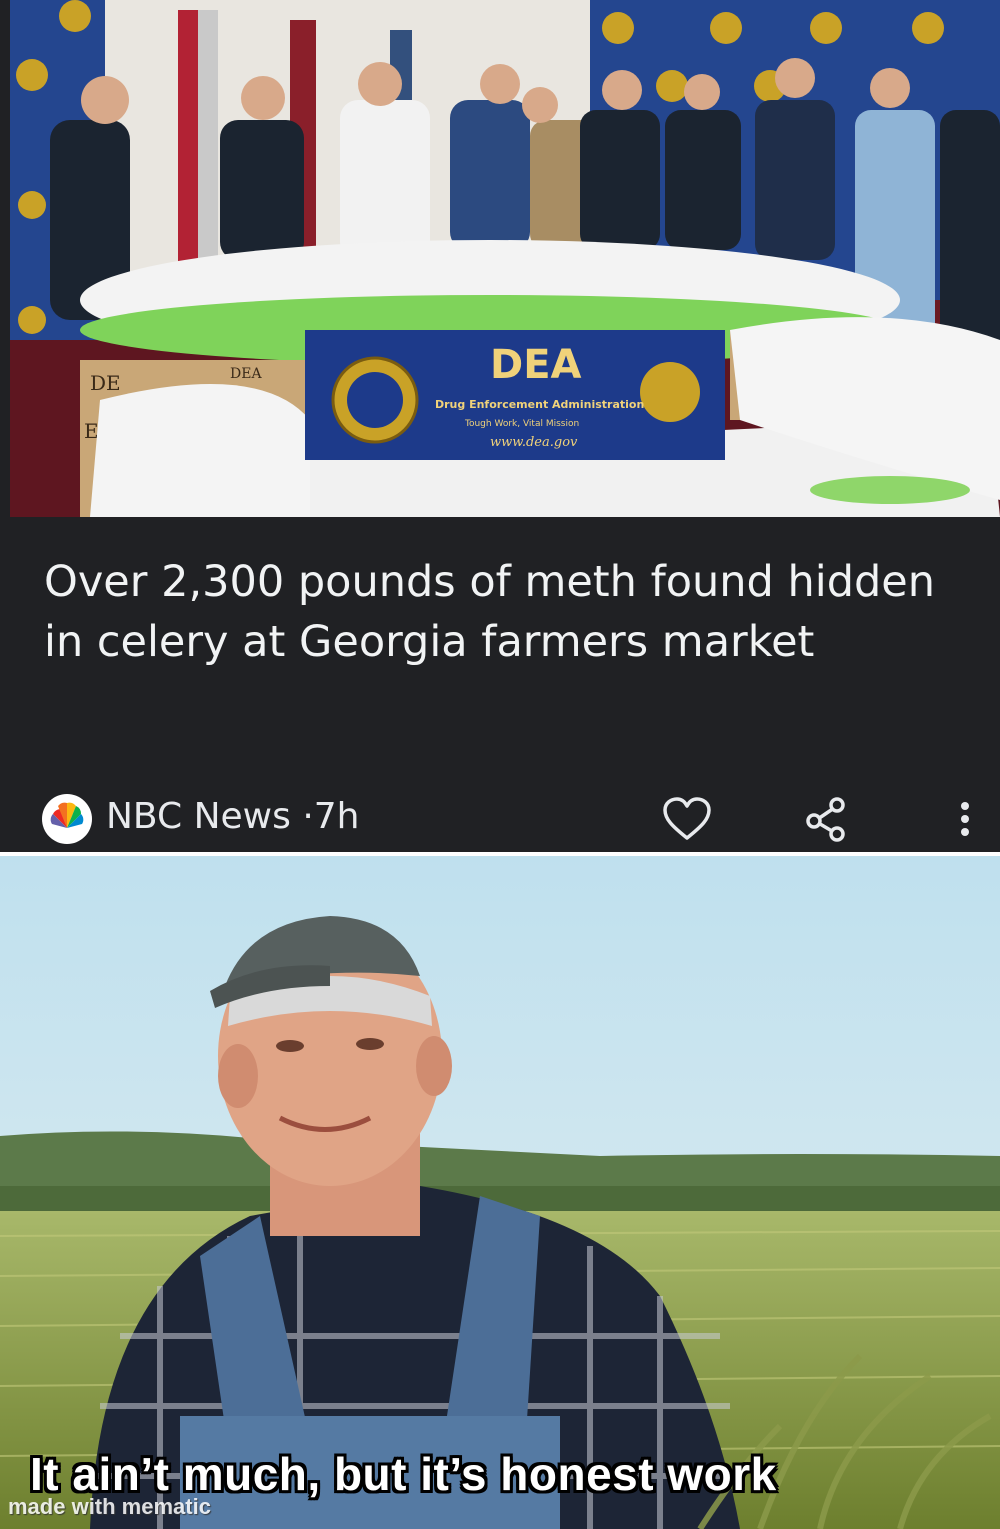 The image size is (1000, 1529). Describe the element at coordinates (67, 819) in the screenshot. I see `nbc-peacock-icon` at that location.